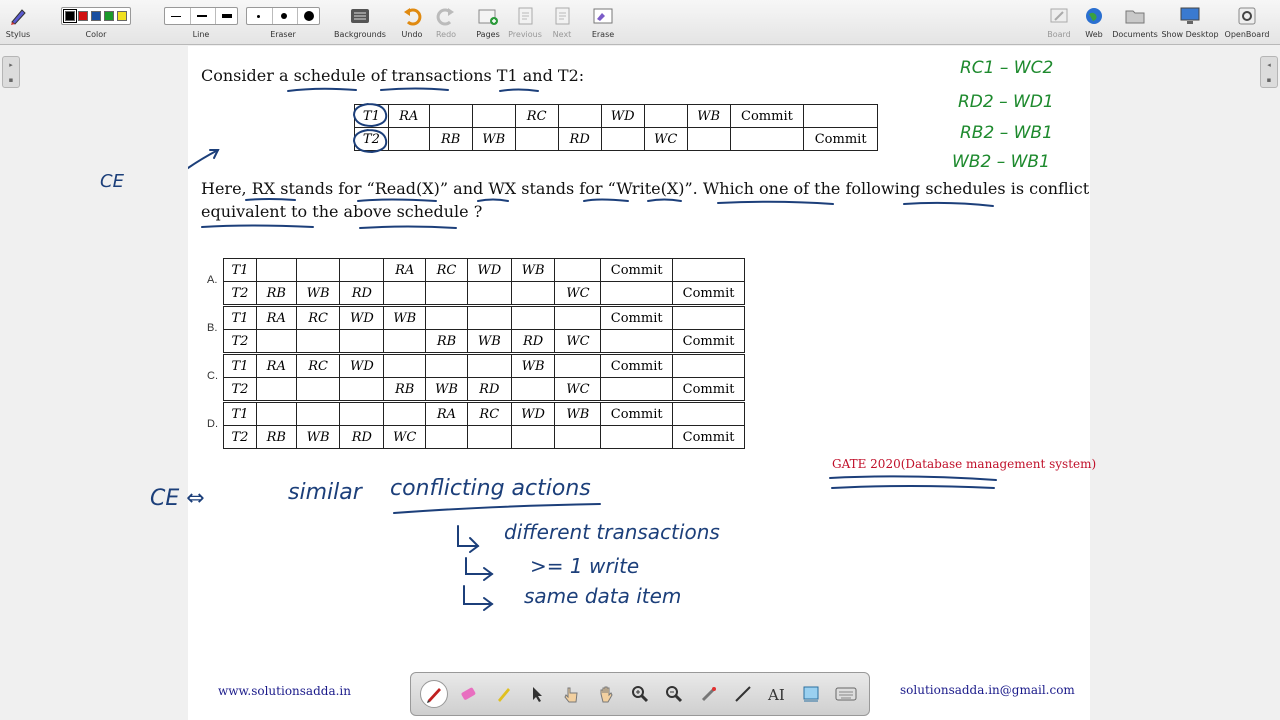  Describe the element at coordinates (987, 690) in the screenshot. I see `email-footer: solutionsadda.in@gmail.com` at that location.